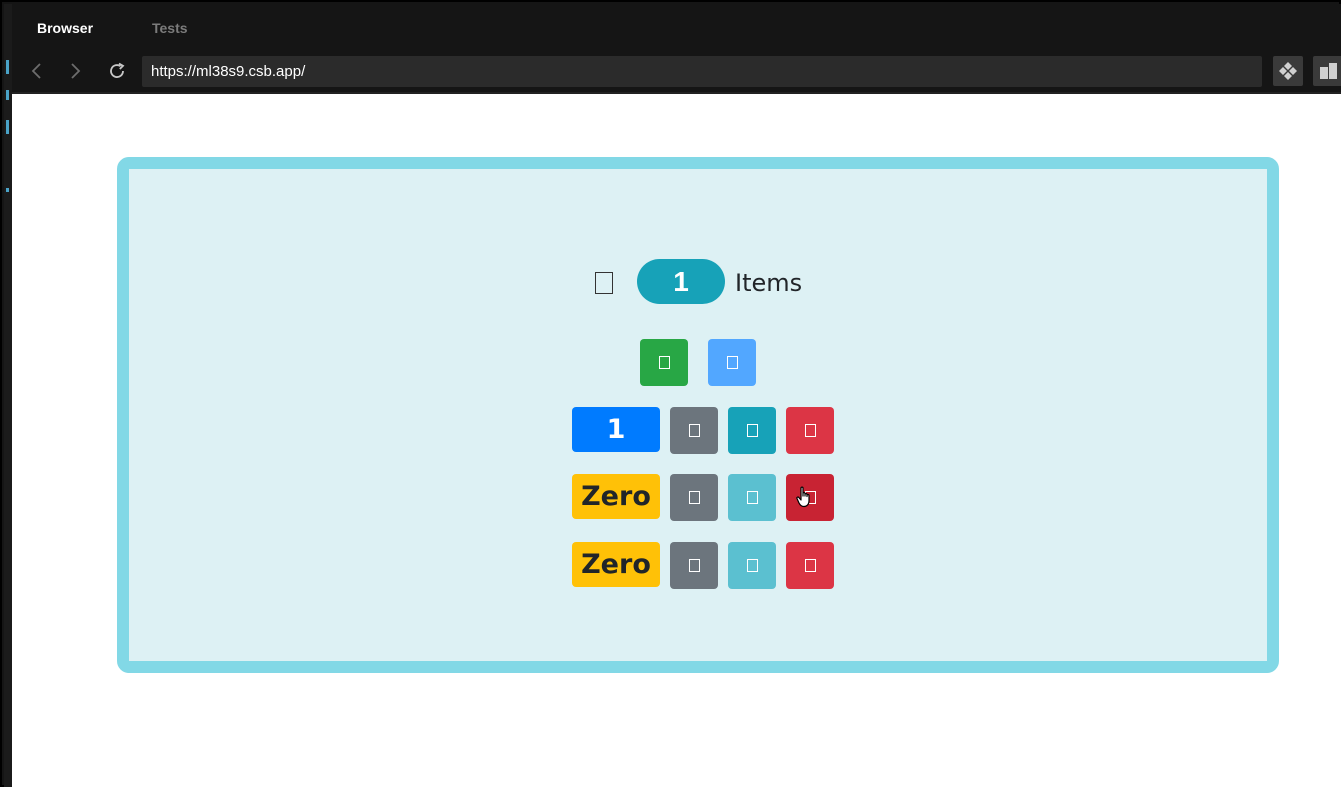 This screenshot has width=1341, height=787. Describe the element at coordinates (8, 395) in the screenshot. I see `editor-gutter` at that location.